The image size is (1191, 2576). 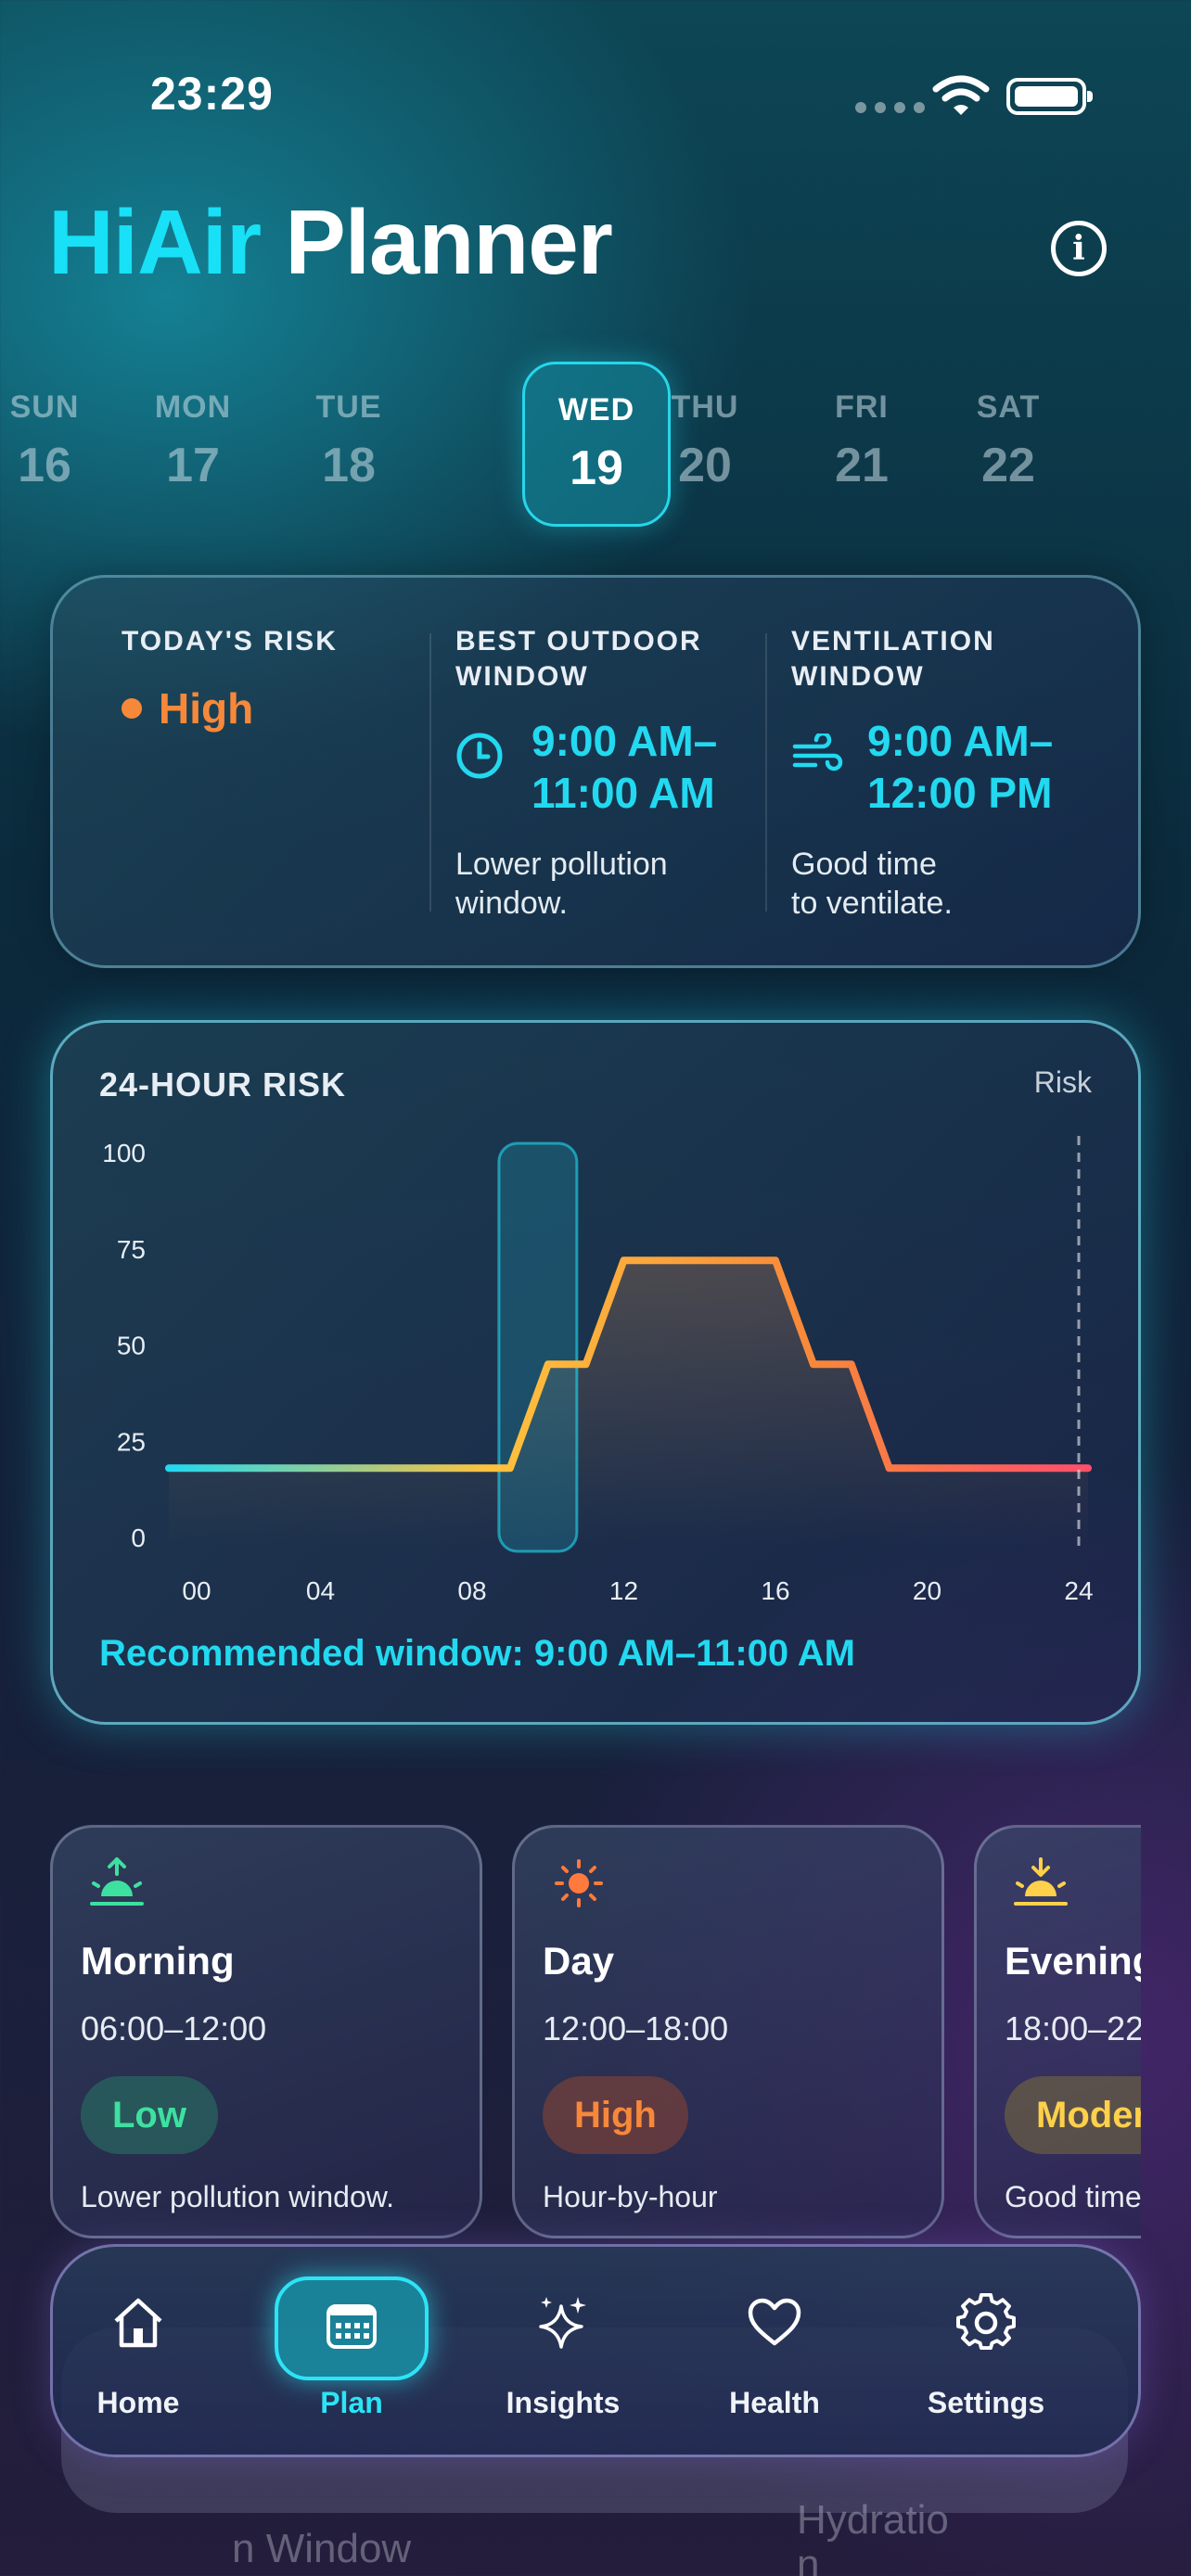 I want to click on outdoor-label: BEST OUTDOOR WINDOW, so click(x=578, y=659).